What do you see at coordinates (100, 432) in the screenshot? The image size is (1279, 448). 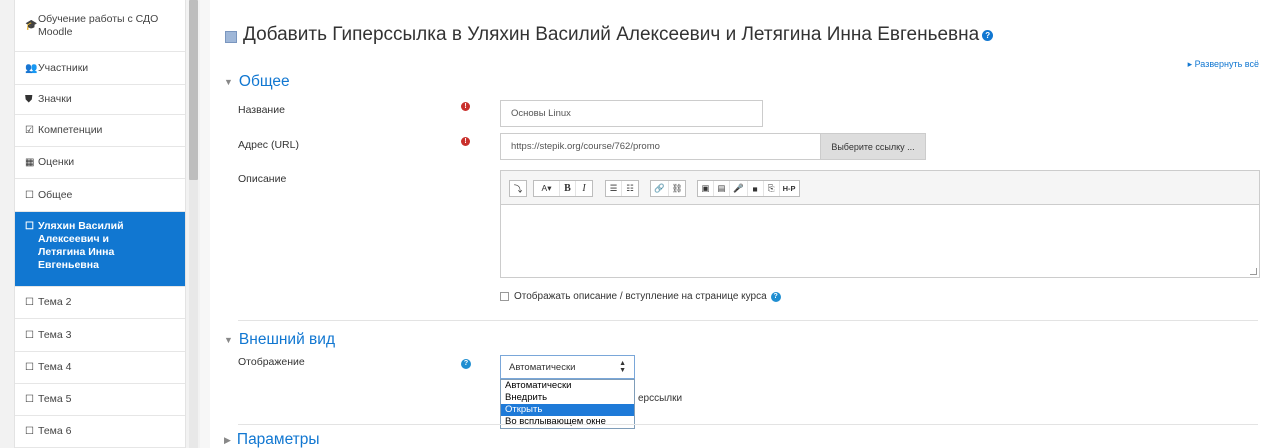 I see `sidebar-item-topic-6: ☐ Тема 6` at bounding box center [100, 432].